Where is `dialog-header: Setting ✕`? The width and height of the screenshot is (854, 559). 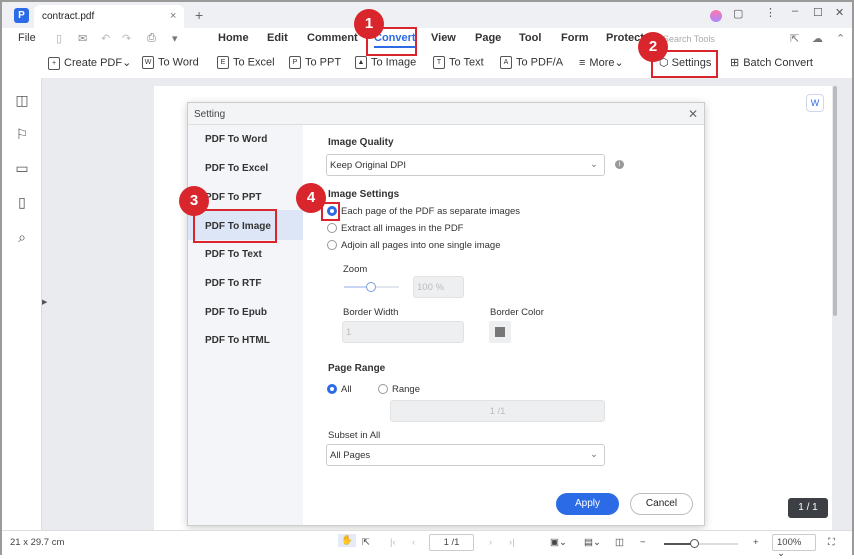 dialog-header: Setting ✕ is located at coordinates (446, 114).